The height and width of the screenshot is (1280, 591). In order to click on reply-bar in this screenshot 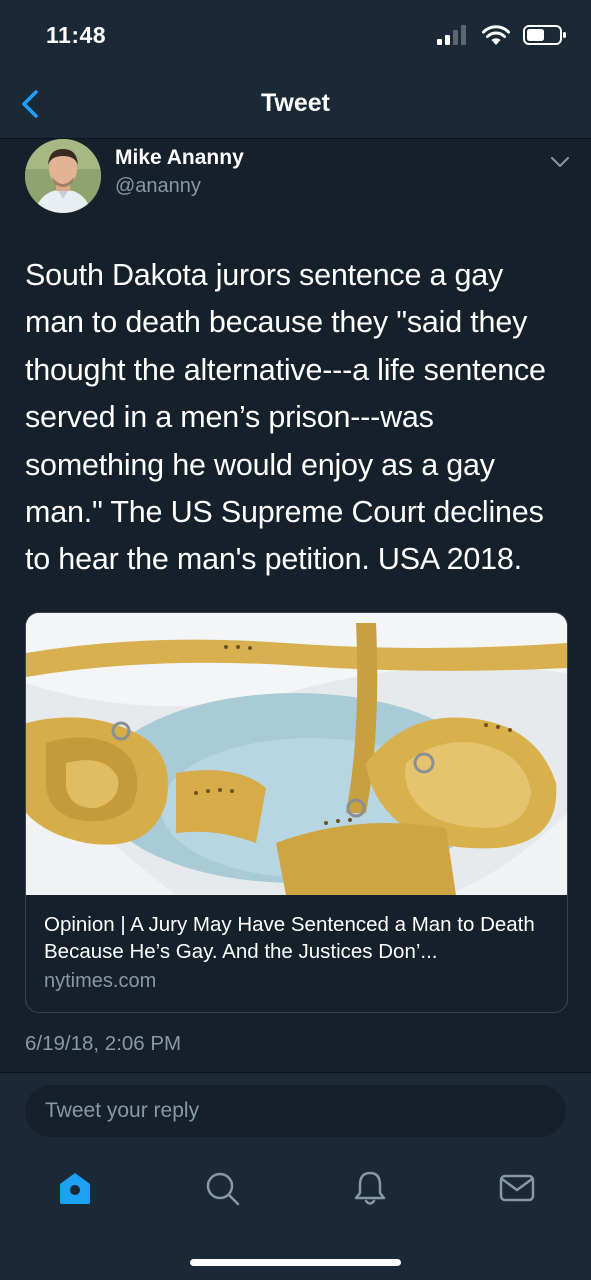, I will do `click(295, 1111)`.